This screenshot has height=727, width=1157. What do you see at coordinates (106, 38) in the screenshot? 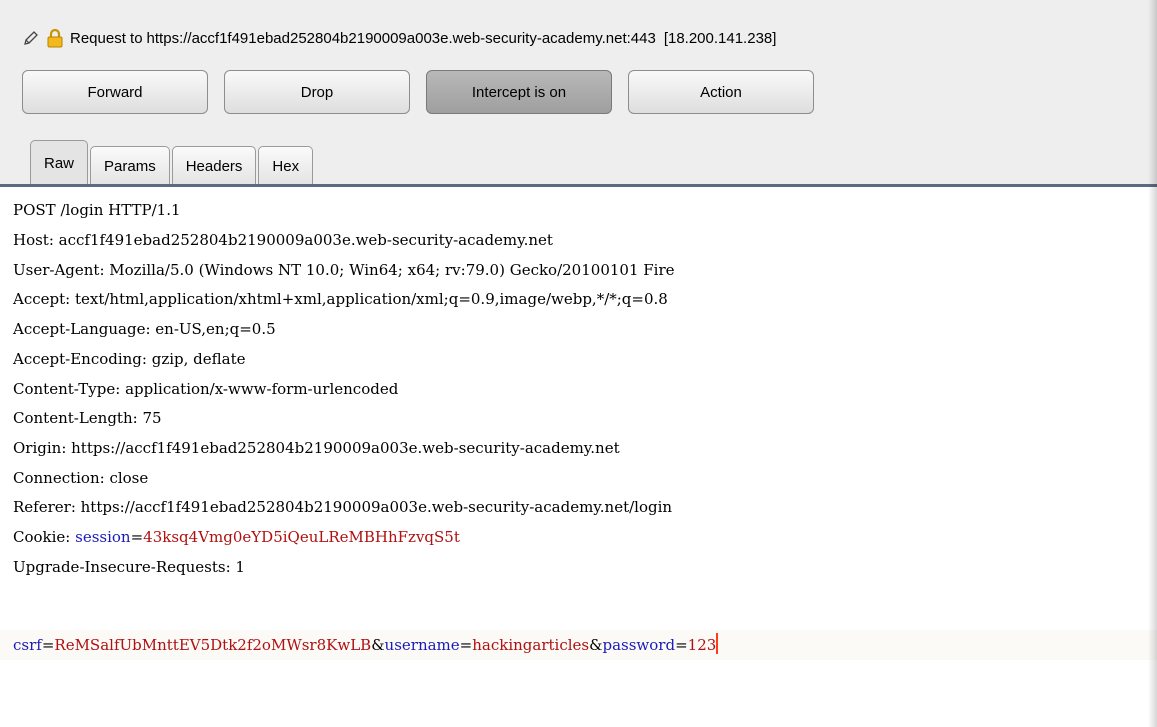
I see `request-label: Request to` at bounding box center [106, 38].